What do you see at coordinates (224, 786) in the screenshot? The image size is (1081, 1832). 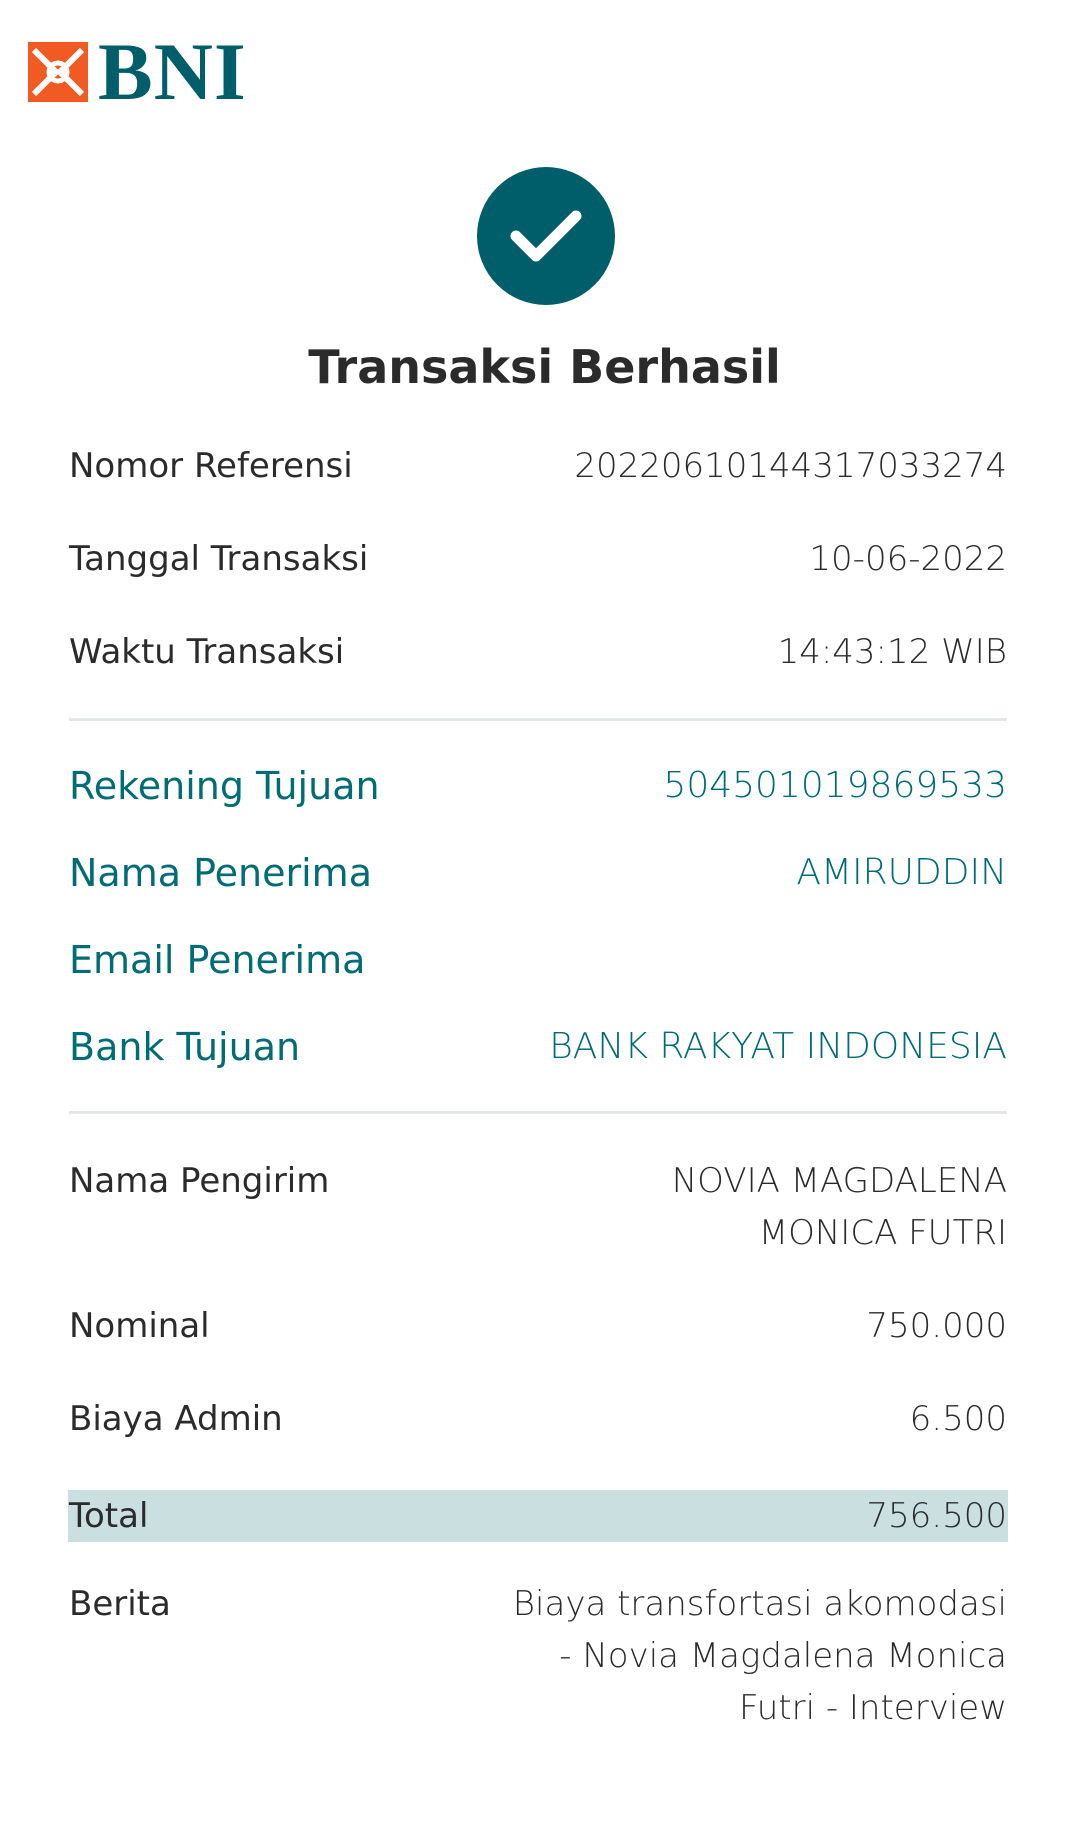 I see `account-label: Rekening Tujuan` at bounding box center [224, 786].